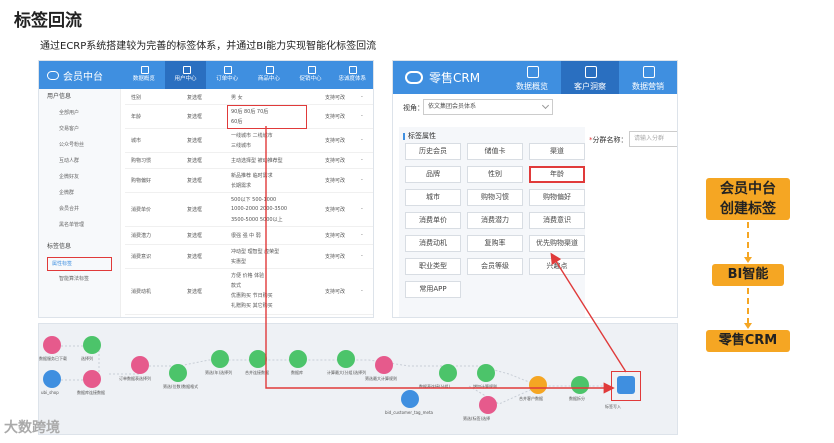 This screenshot has width=834, height=443. What do you see at coordinates (32, 428) in the screenshot?
I see `watermark: 大数跨境` at bounding box center [32, 428].